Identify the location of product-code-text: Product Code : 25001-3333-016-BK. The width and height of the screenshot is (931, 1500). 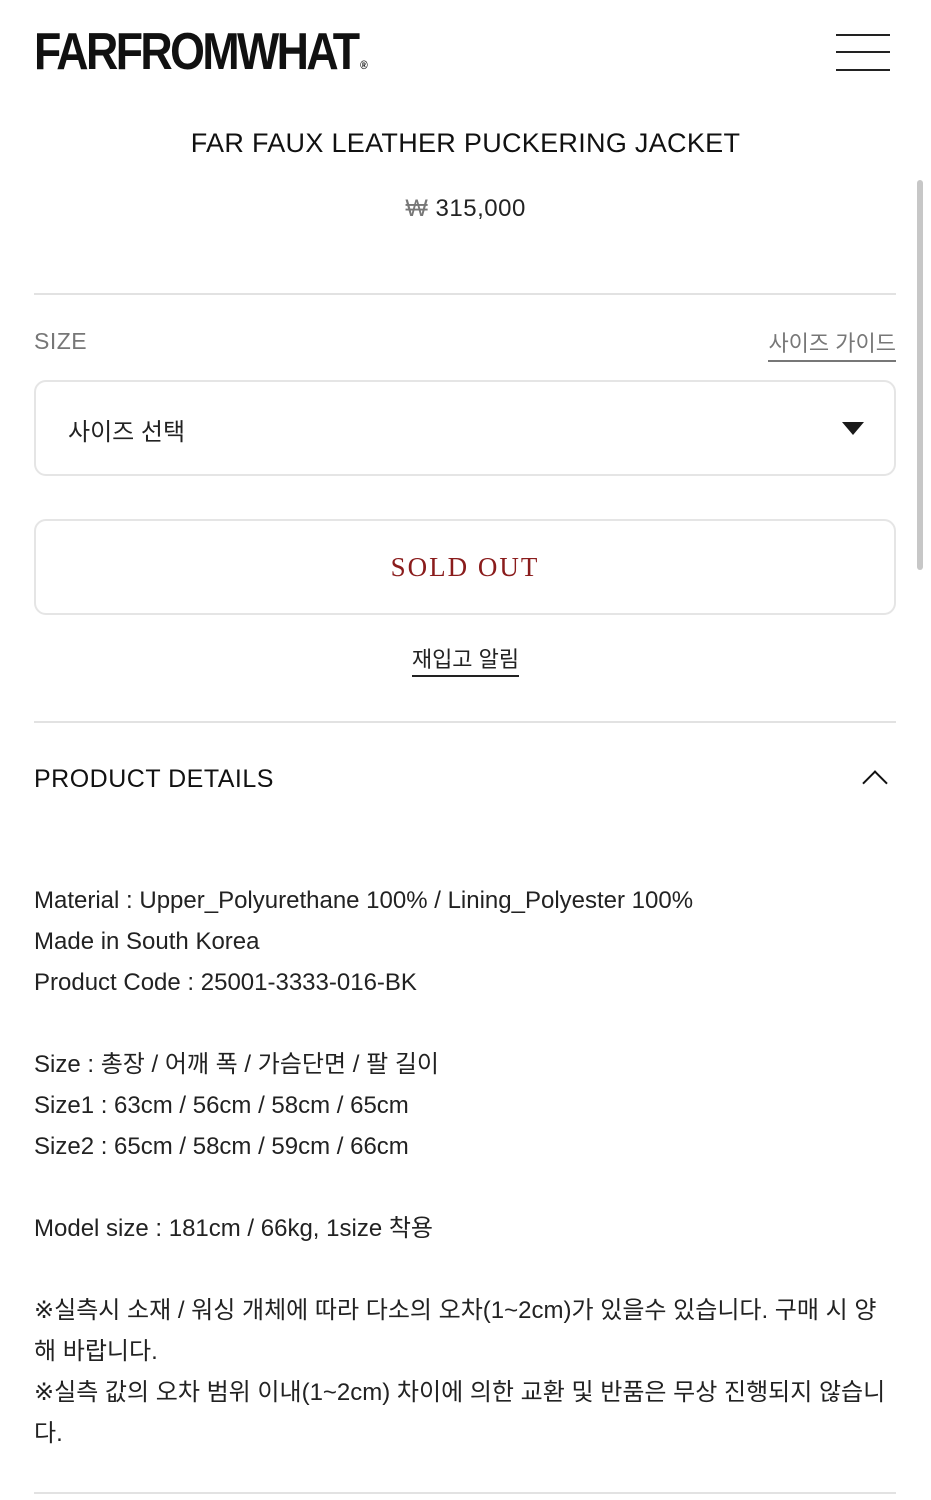
(225, 982).